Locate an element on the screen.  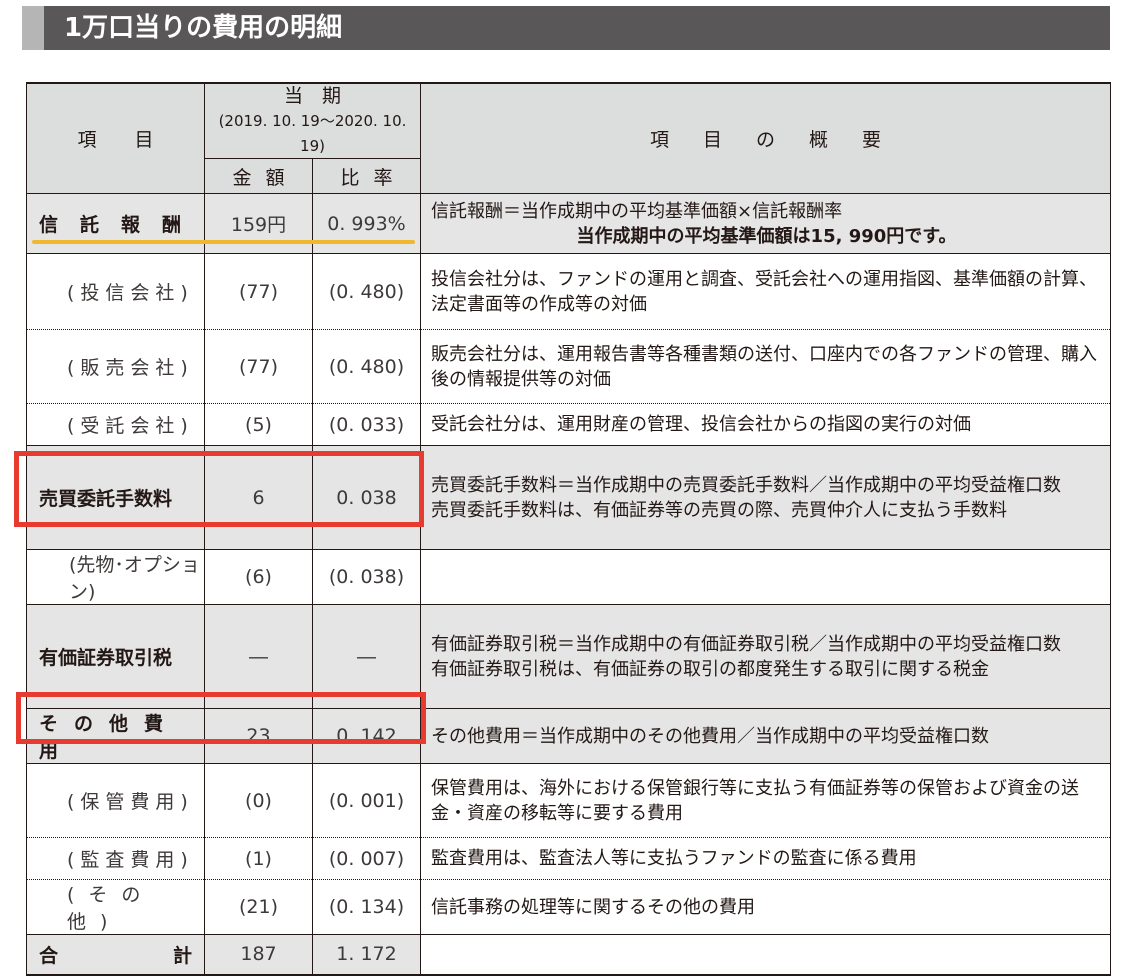
row-ratio-others: (0. 134) is located at coordinates (366, 907).